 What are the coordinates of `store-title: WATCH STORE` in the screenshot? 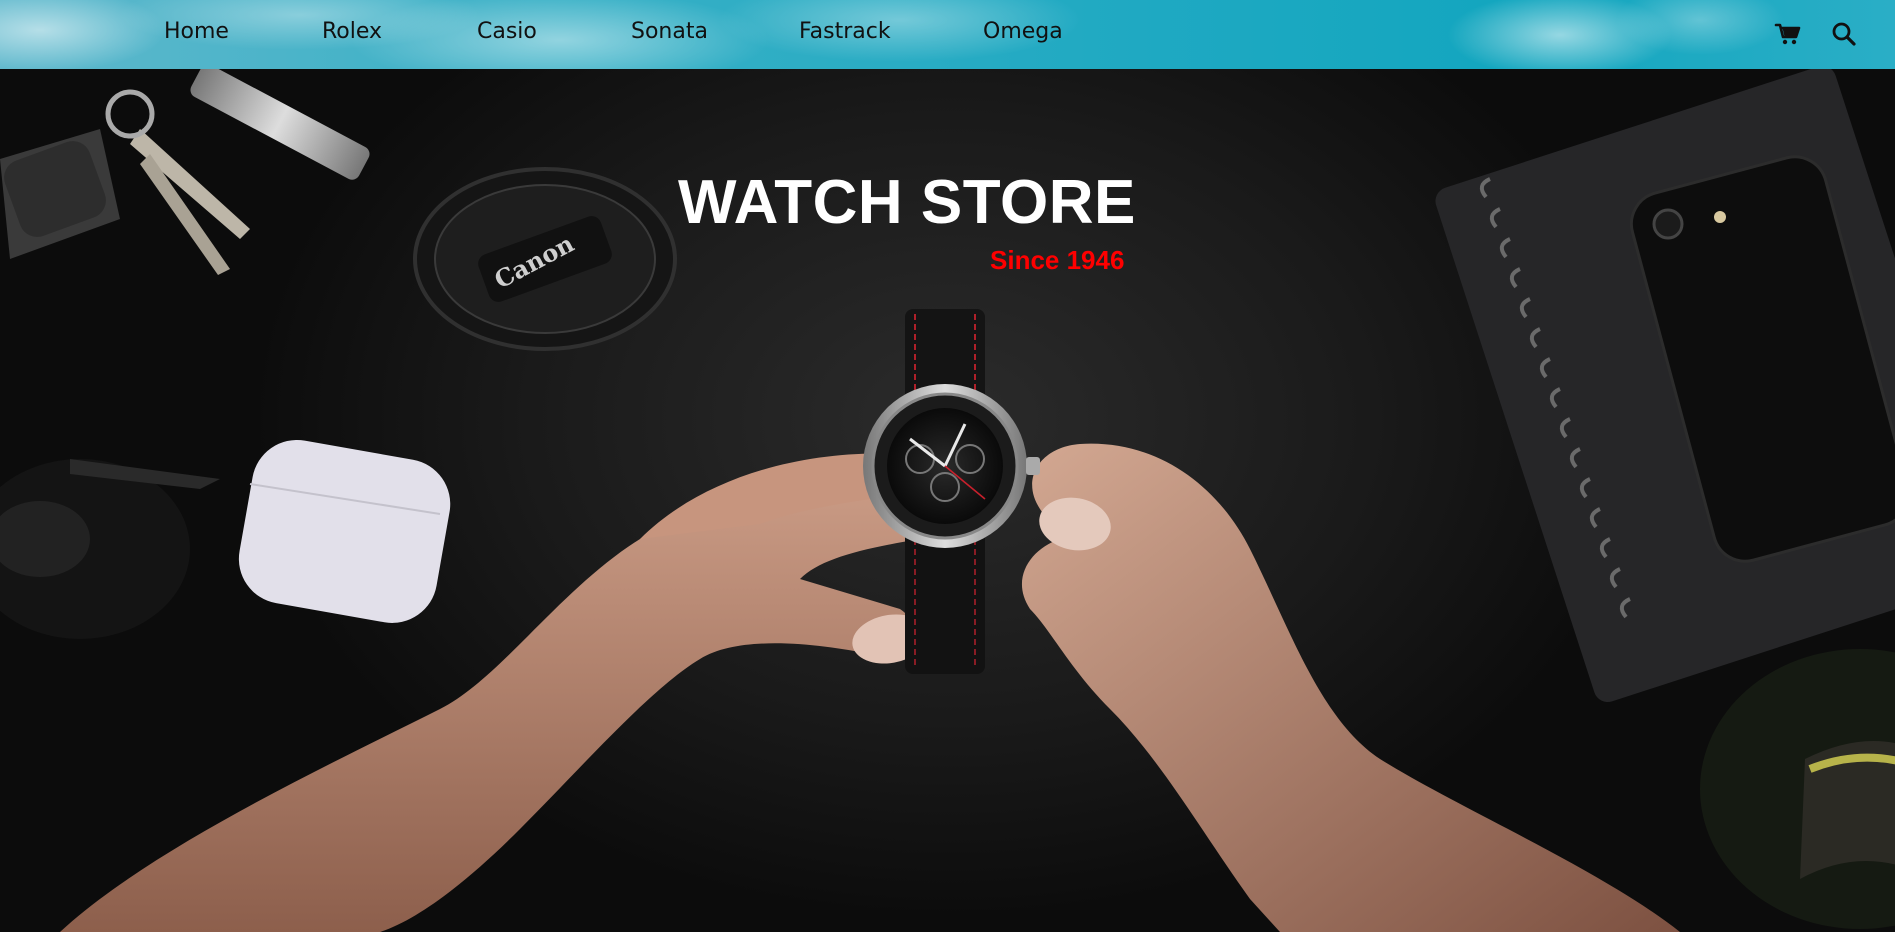 It's located at (907, 202).